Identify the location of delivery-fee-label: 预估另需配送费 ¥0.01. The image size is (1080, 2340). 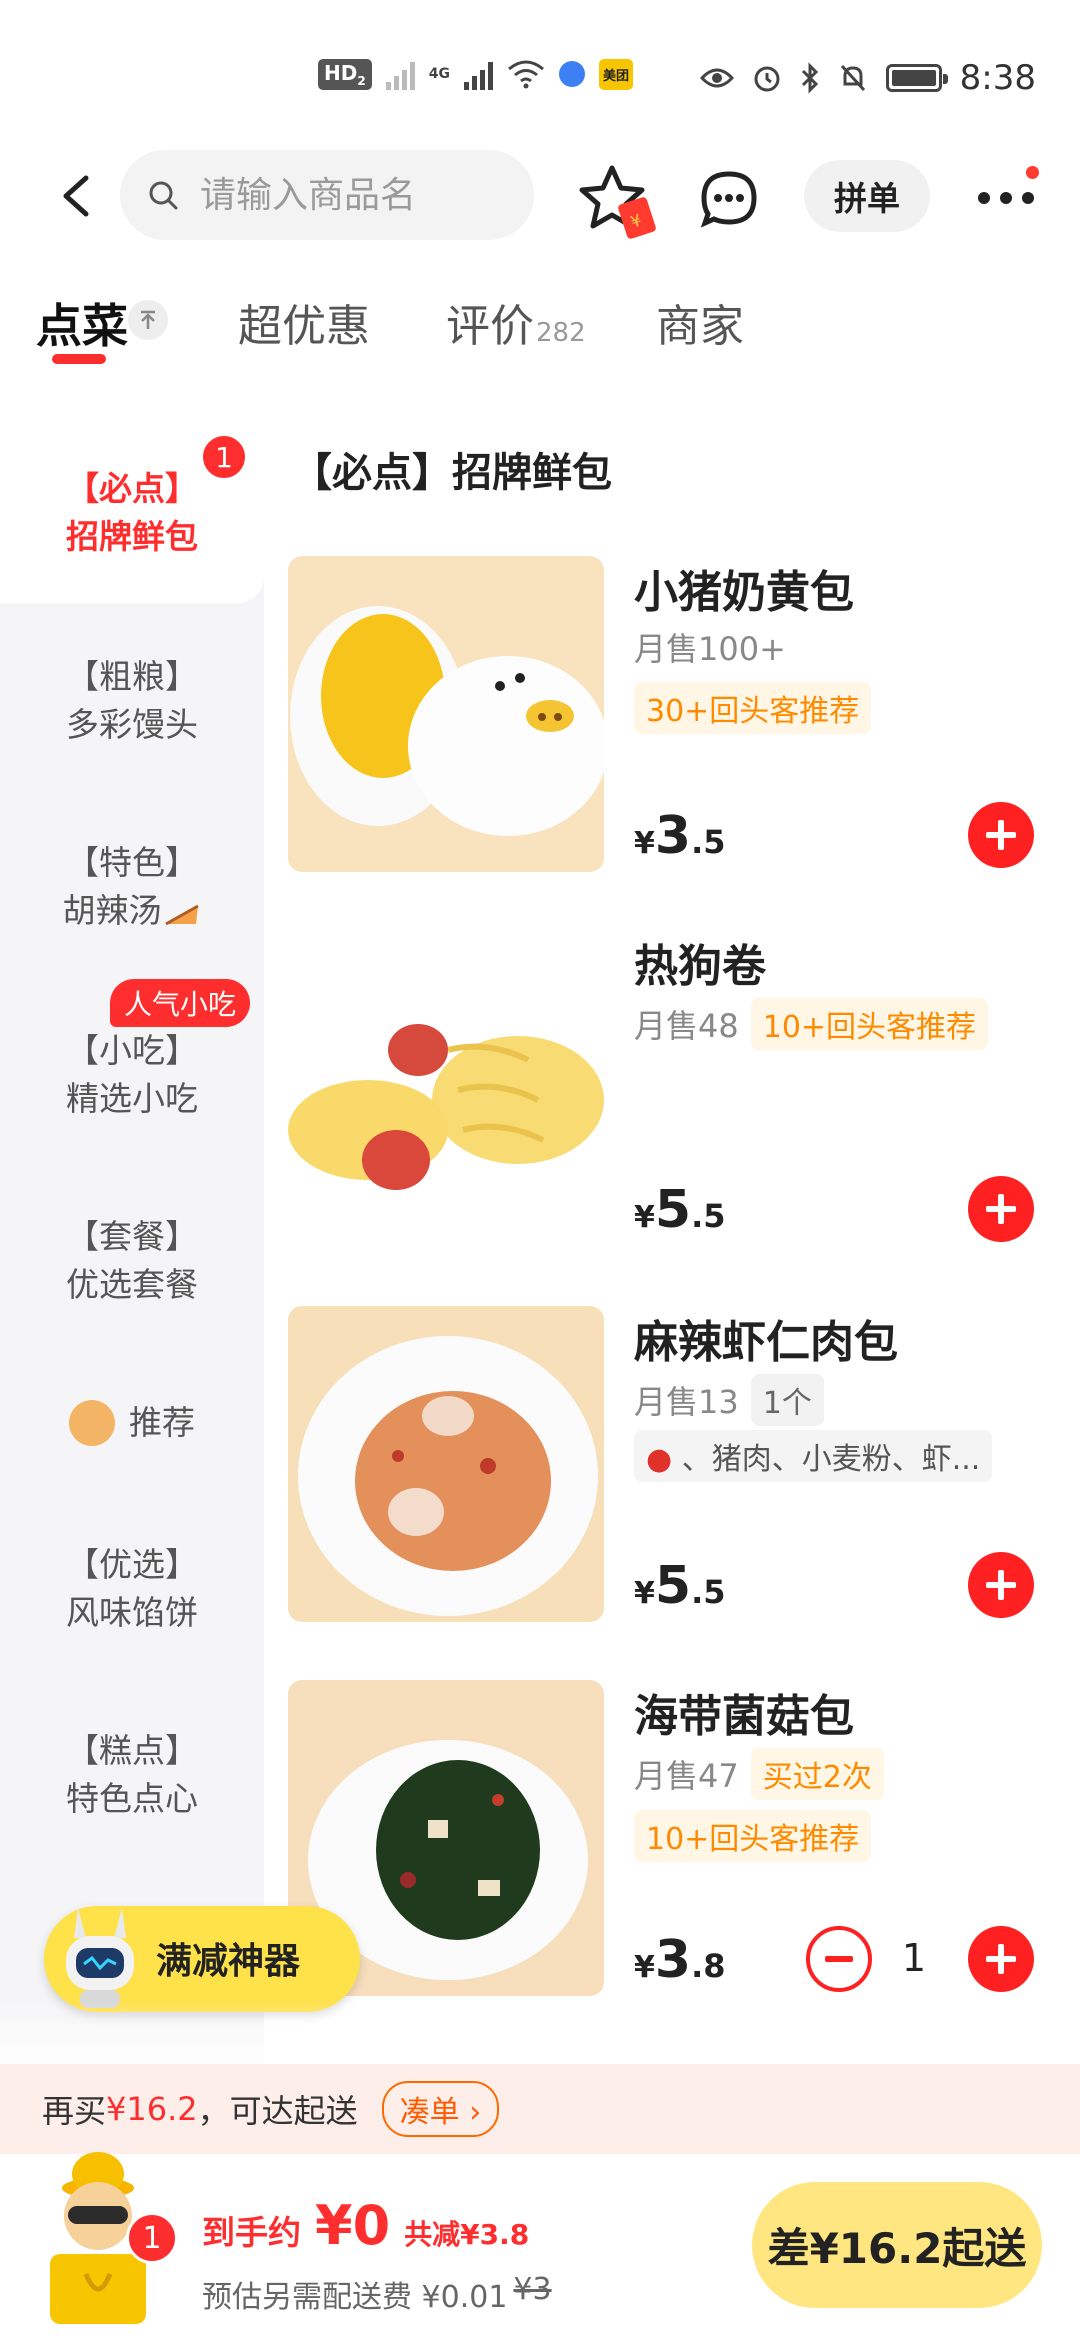
(355, 2297).